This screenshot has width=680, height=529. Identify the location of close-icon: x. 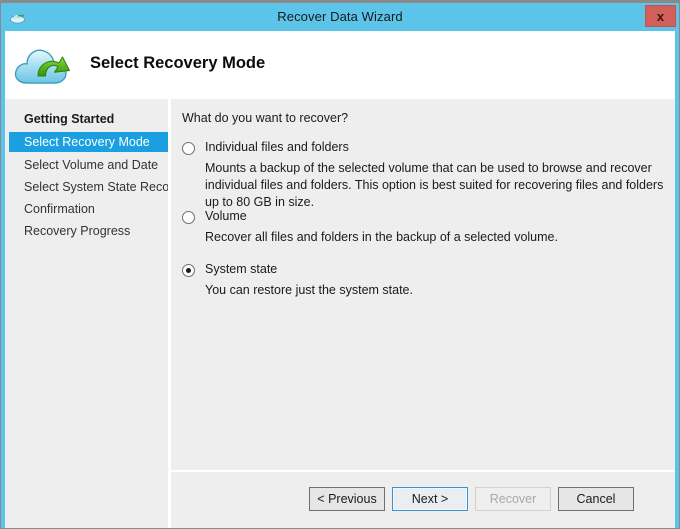
(660, 16).